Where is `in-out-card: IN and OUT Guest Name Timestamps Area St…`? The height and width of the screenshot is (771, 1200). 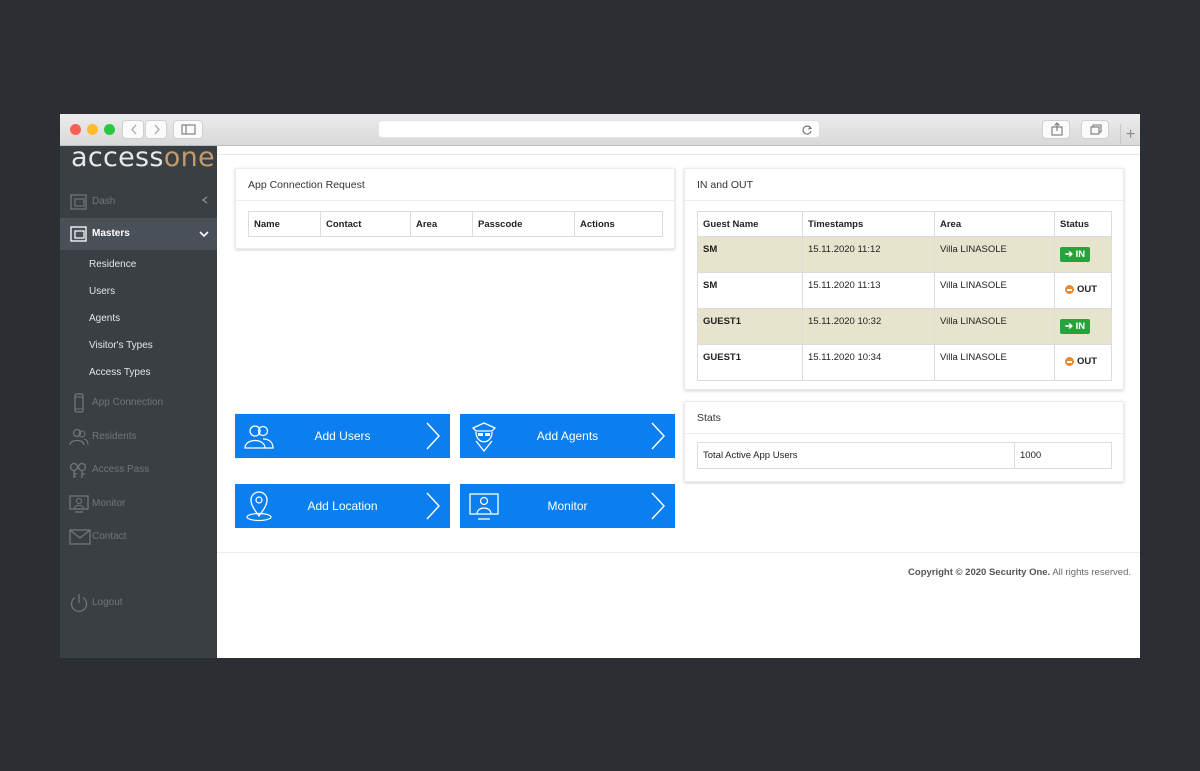
in-out-card: IN and OUT Guest Name Timestamps Area St… is located at coordinates (904, 279).